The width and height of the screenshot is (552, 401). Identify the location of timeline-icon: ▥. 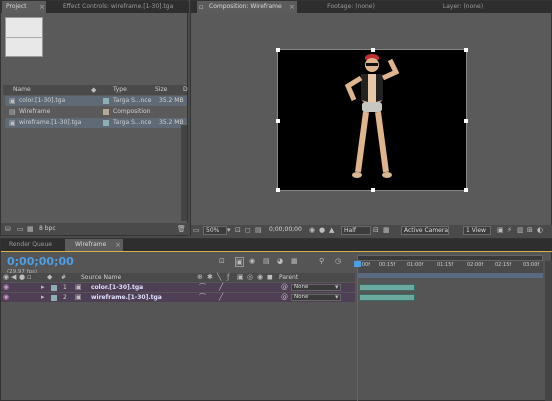
(520, 230).